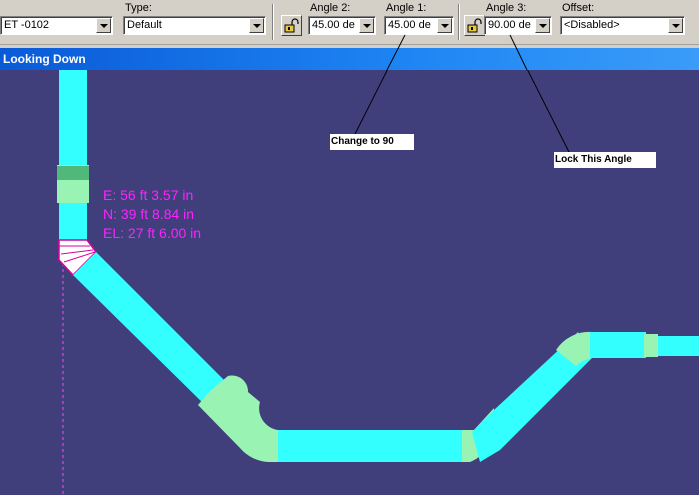 The width and height of the screenshot is (699, 495). Describe the element at coordinates (73, 173) in the screenshot. I see `coupling-band` at that location.